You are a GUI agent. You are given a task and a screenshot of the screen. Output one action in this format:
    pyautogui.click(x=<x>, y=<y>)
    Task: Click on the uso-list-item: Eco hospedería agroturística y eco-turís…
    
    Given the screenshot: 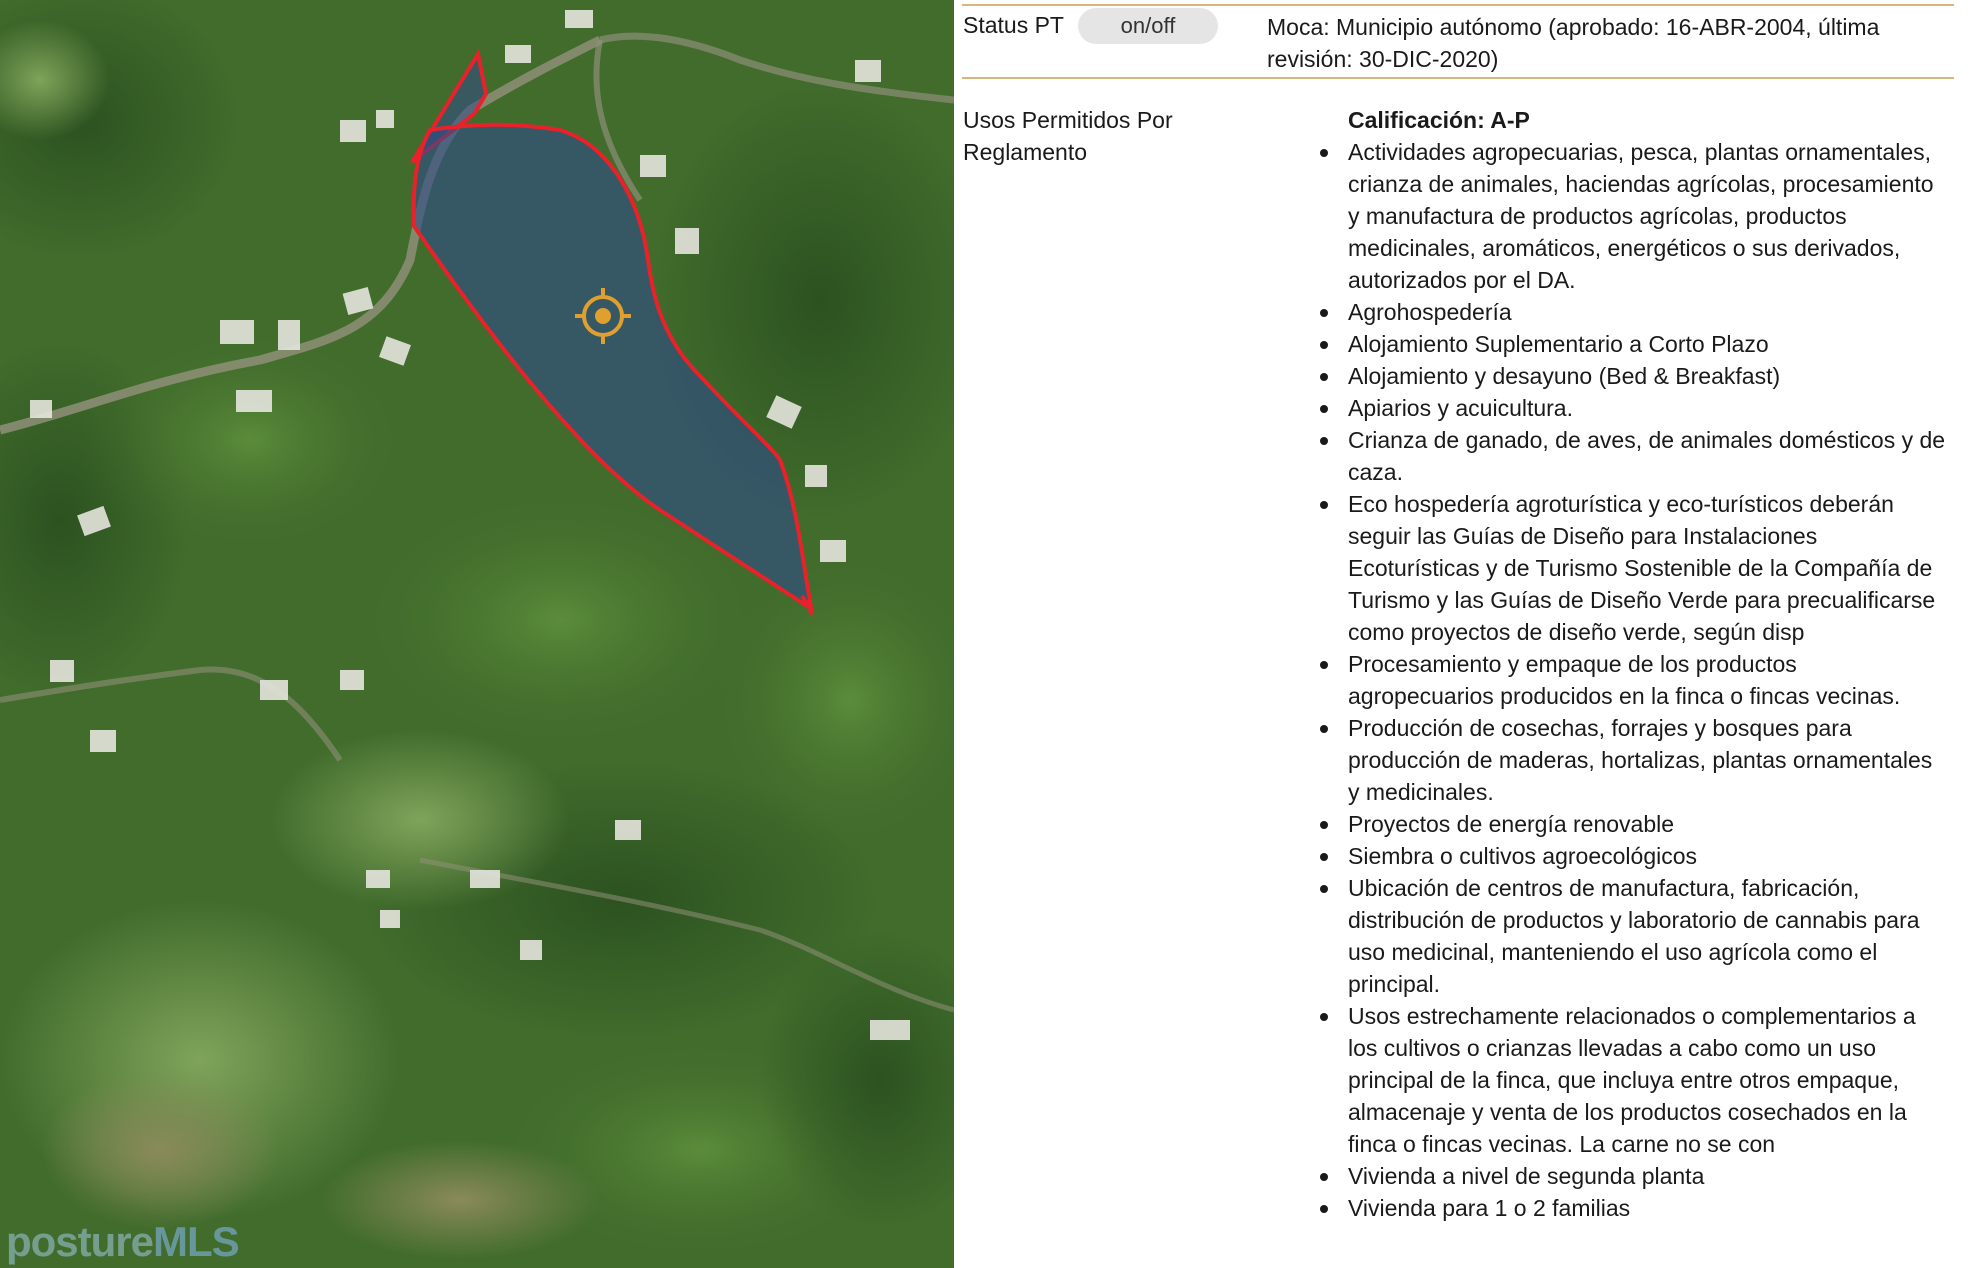 What is the action you would take?
    pyautogui.click(x=1634, y=568)
    